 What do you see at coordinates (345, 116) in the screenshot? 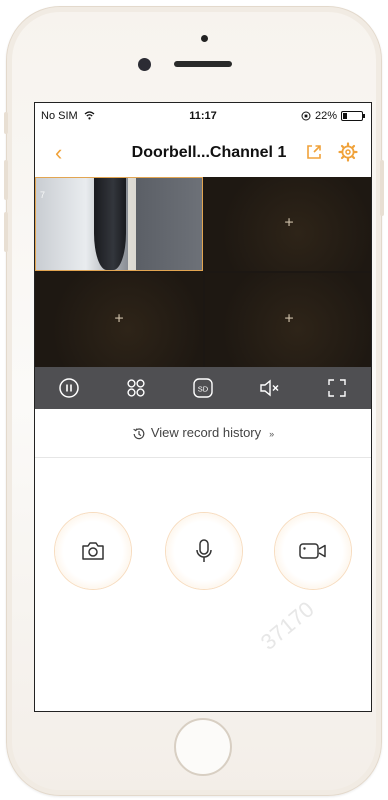
I see `battery-fill` at bounding box center [345, 116].